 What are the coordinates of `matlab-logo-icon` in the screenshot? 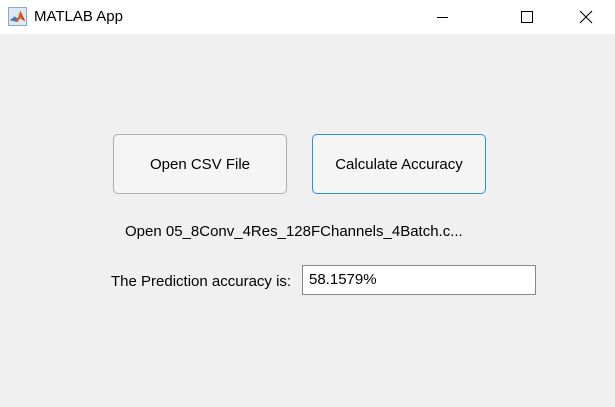 It's located at (17, 16).